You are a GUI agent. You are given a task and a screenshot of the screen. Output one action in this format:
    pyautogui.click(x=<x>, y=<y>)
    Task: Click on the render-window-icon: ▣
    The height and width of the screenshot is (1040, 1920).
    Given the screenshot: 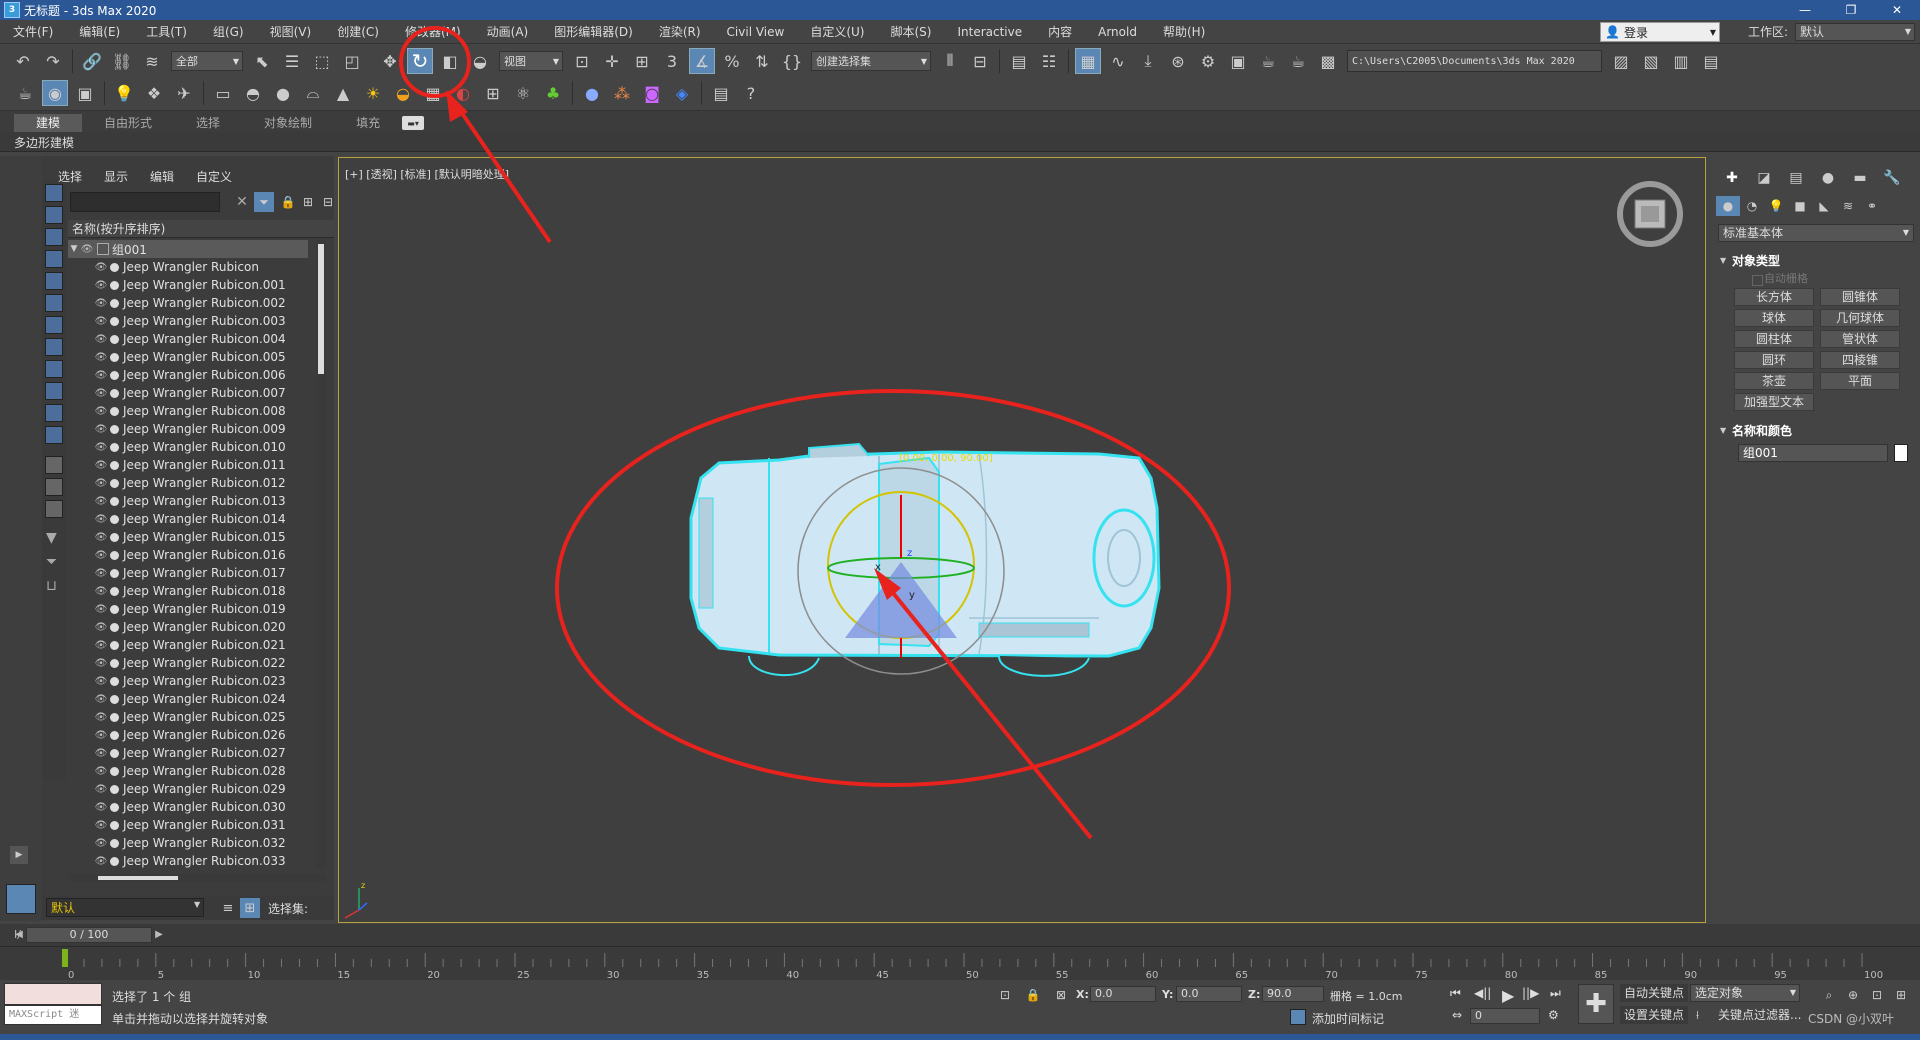 What is the action you would take?
    pyautogui.click(x=85, y=93)
    